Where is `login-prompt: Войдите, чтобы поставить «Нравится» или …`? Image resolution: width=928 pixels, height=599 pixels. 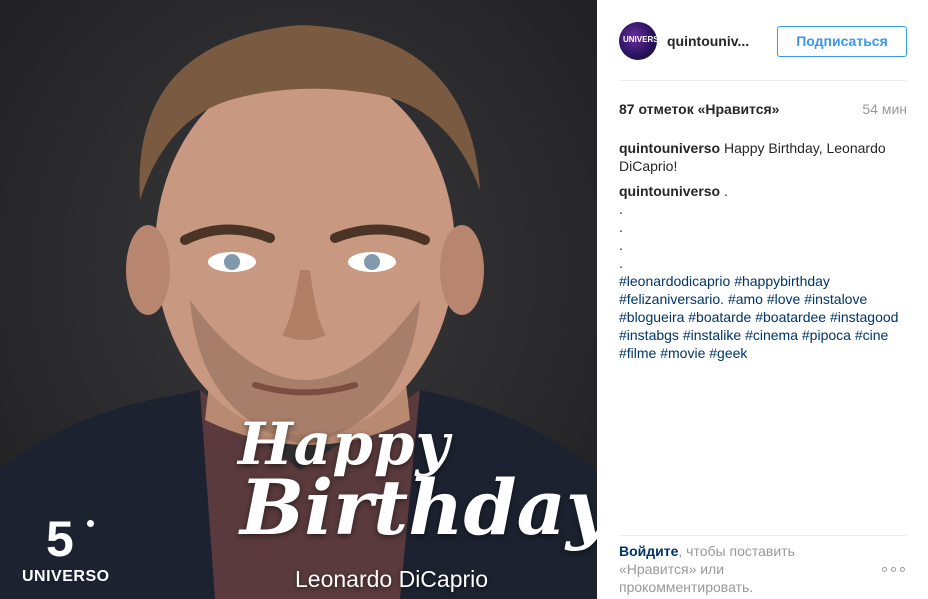 login-prompt: Войдите, чтобы поставить «Нравится» или … is located at coordinates (734, 569).